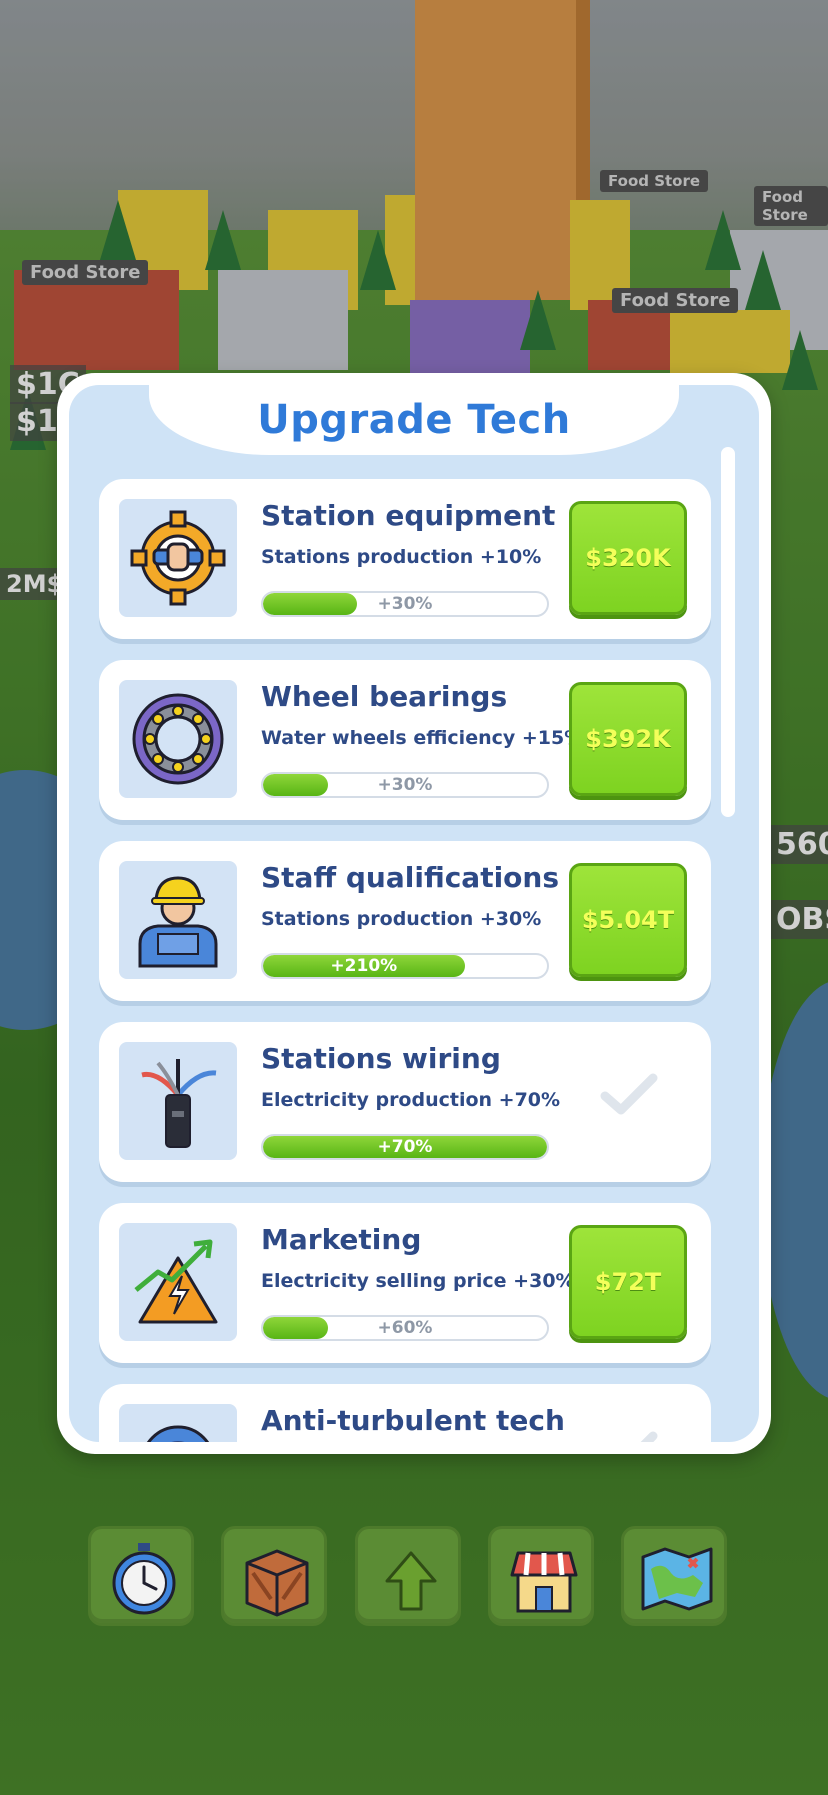 Image resolution: width=828 pixels, height=1795 pixels. I want to click on buy-button: $392K, so click(628, 739).